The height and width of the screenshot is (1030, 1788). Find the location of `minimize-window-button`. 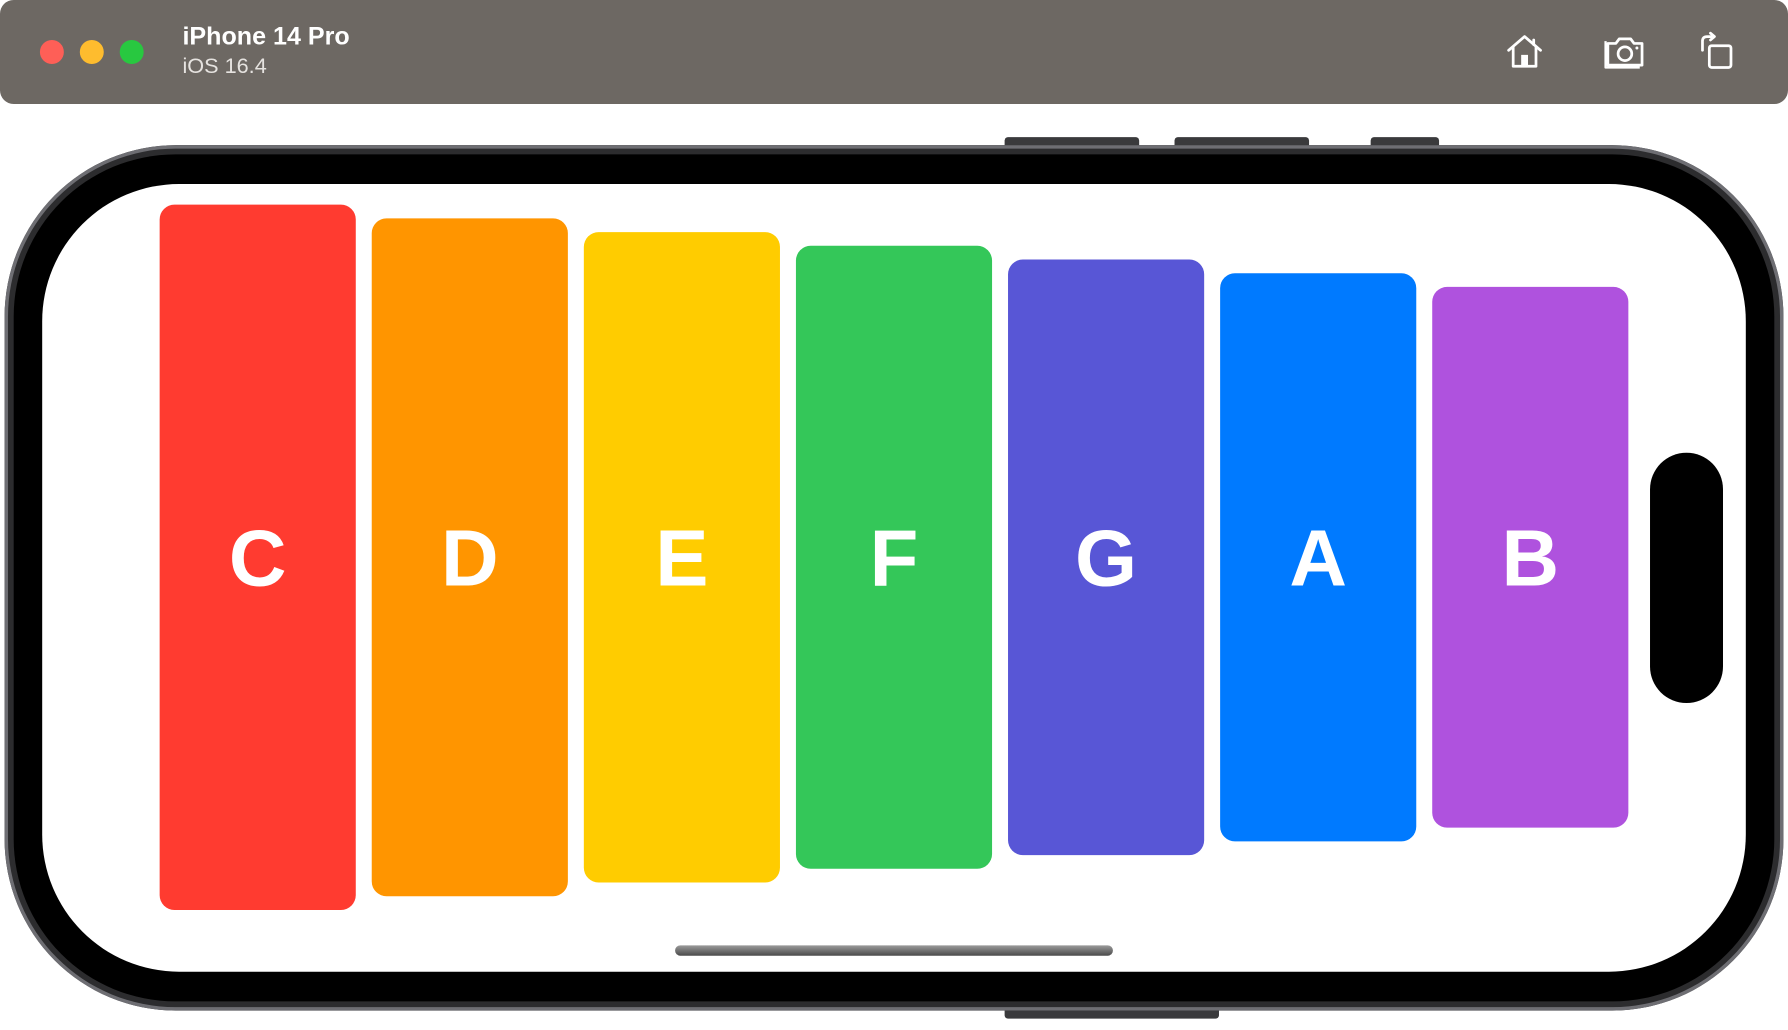

minimize-window-button is located at coordinates (91, 52).